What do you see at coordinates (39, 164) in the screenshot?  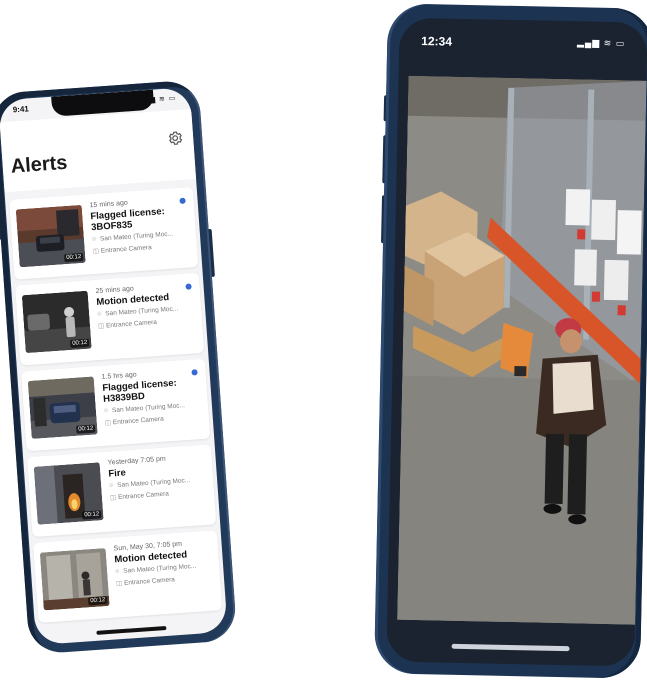 I see `page-title: Alerts` at bounding box center [39, 164].